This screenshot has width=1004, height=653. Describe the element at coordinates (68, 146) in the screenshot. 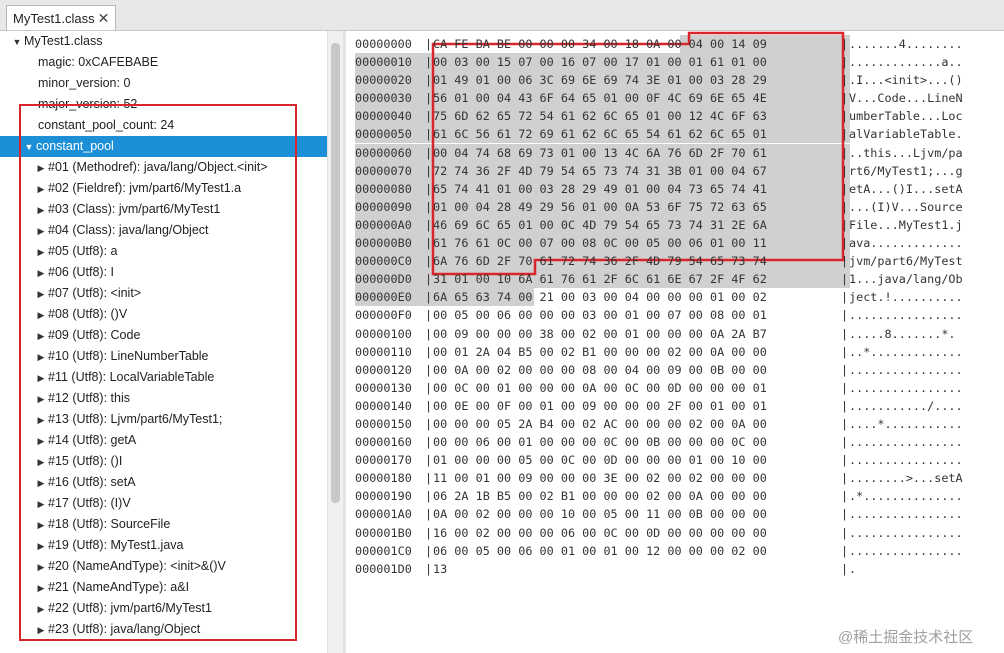

I see `tree-item-constant-pool: ▼ constant_pool` at that location.